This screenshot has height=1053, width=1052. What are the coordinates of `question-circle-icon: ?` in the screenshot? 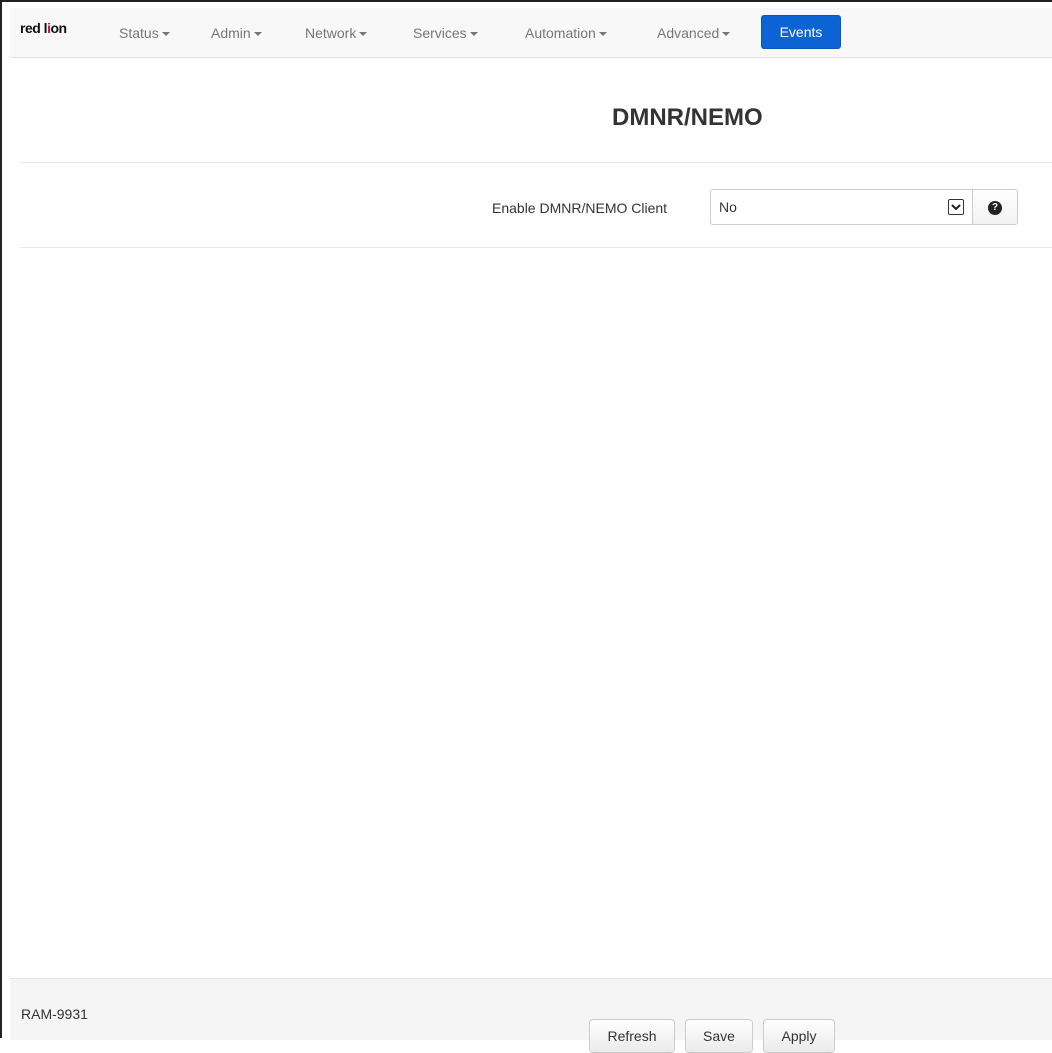 It's located at (995, 208).